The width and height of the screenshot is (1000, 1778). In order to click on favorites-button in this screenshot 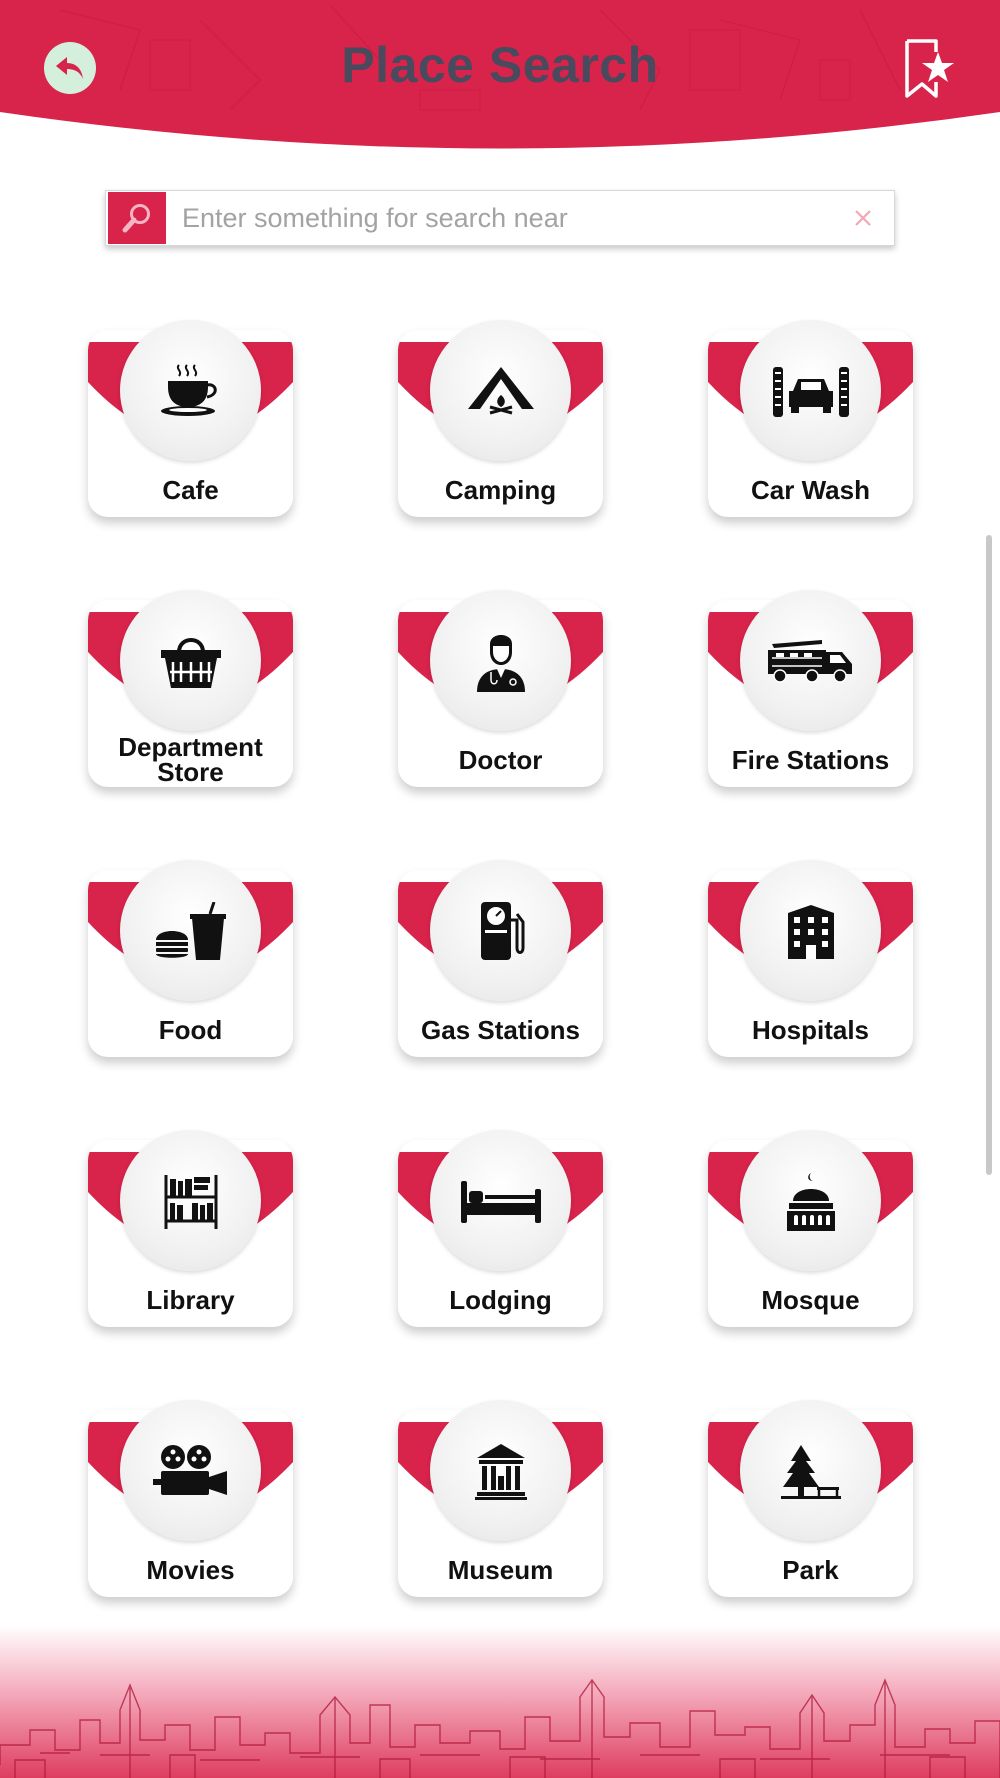, I will do `click(929, 69)`.